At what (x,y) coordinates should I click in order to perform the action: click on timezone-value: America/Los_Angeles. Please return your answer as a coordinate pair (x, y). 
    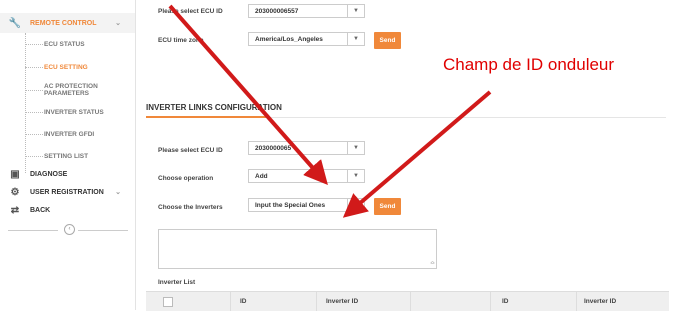
    Looking at the image, I should click on (289, 39).